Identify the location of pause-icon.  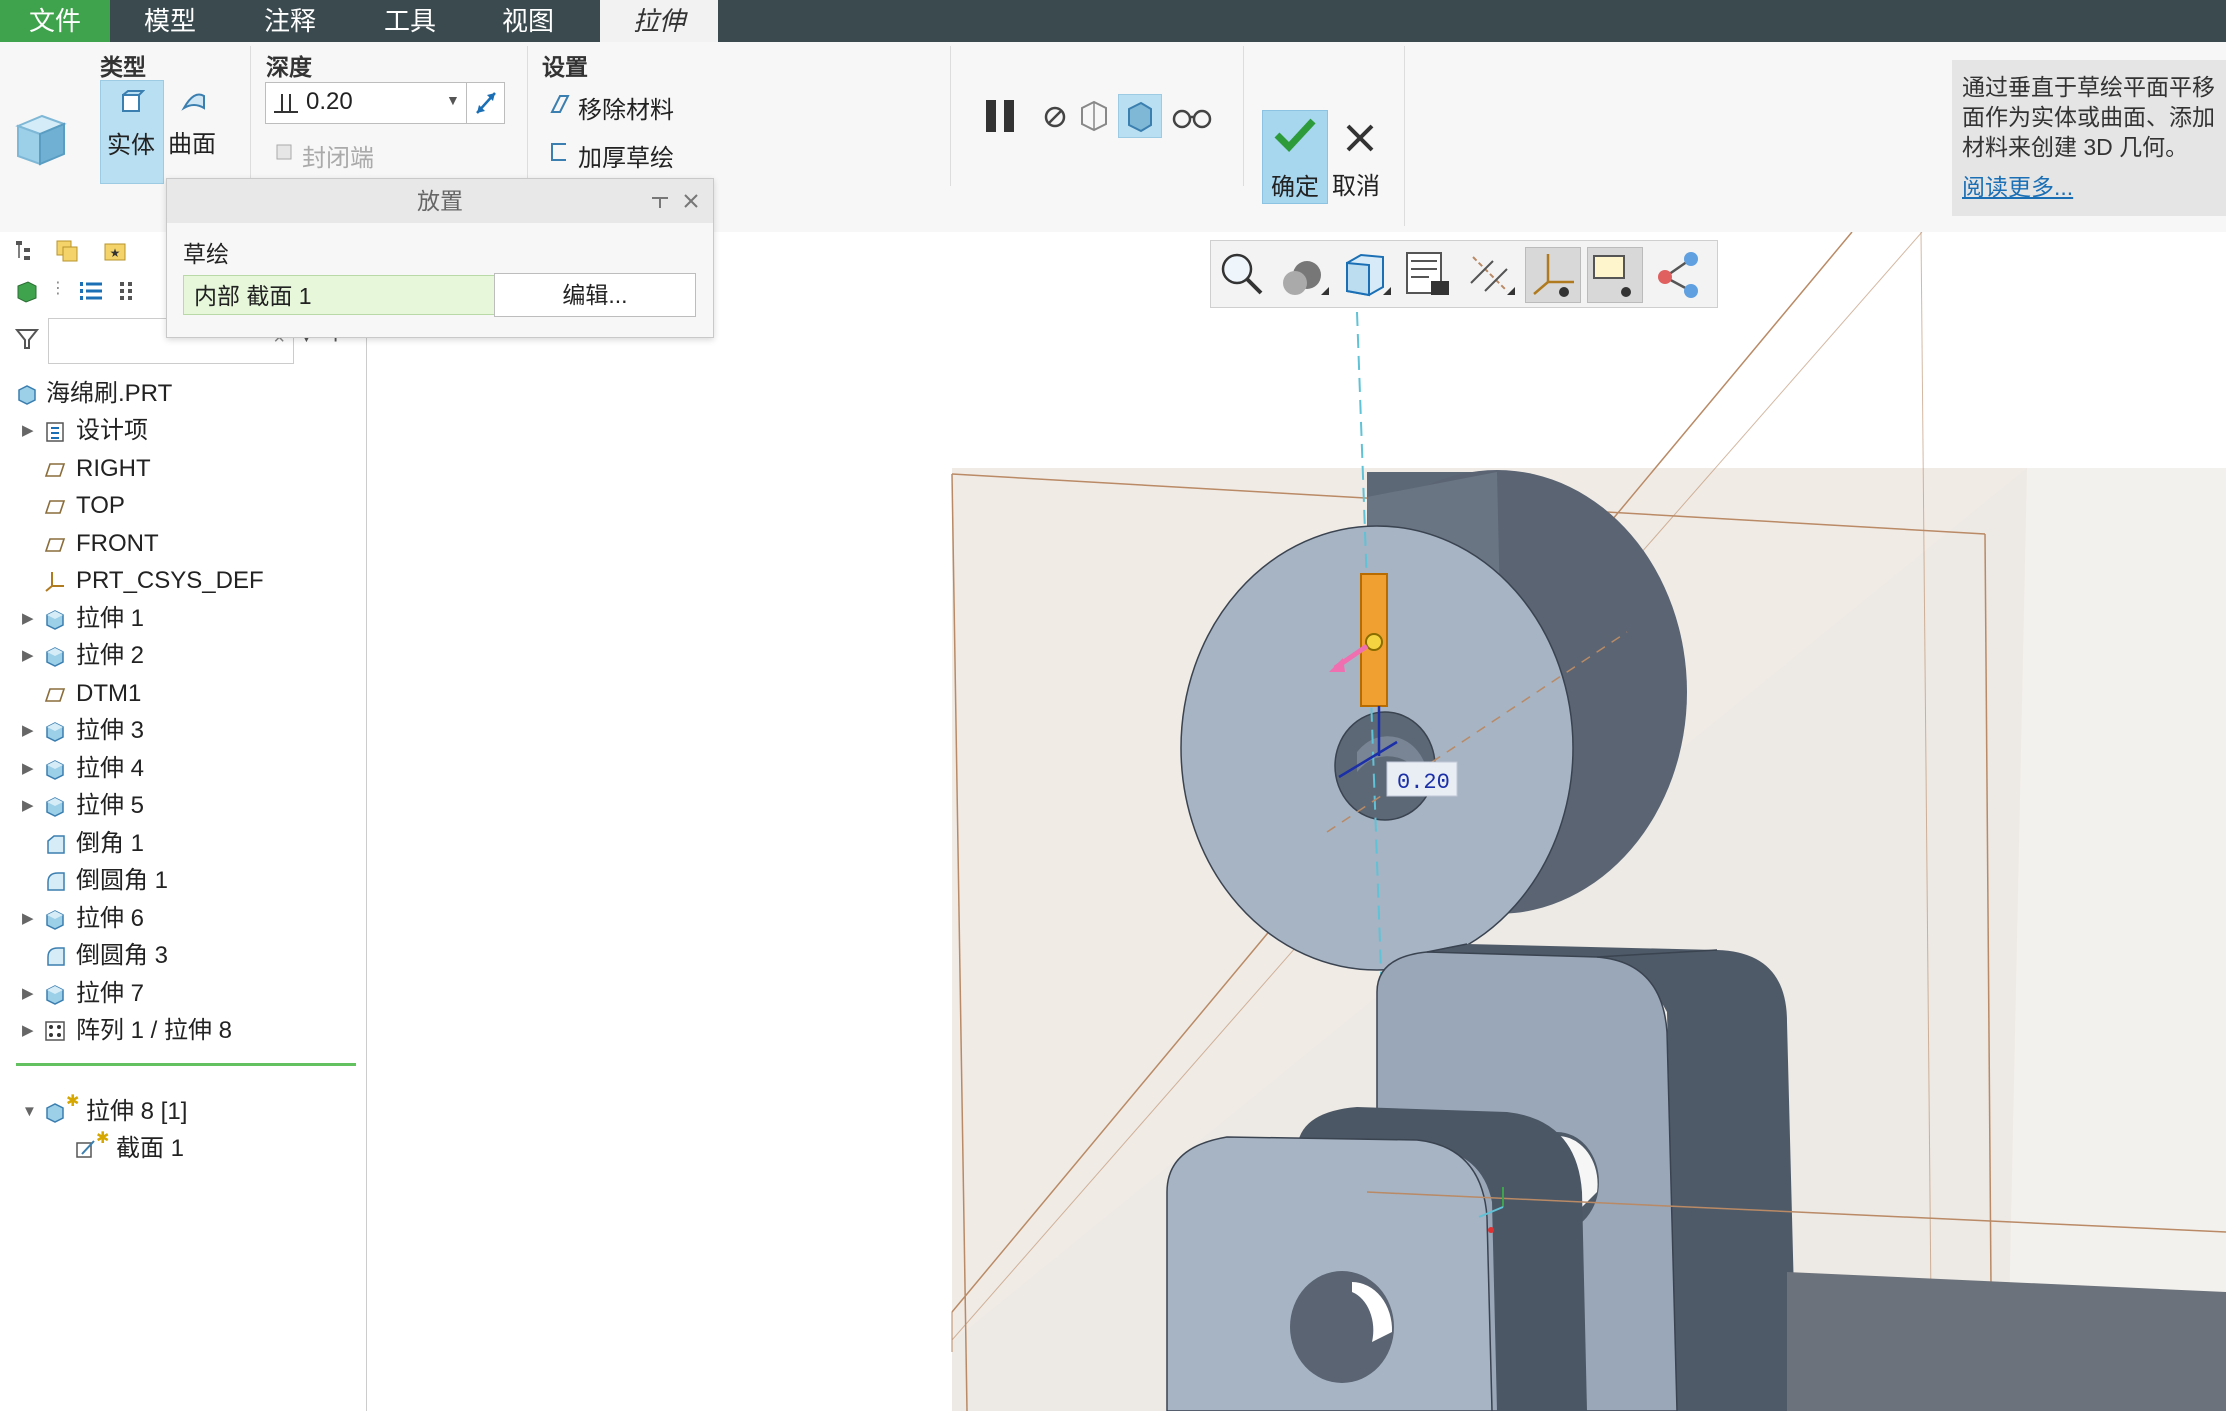
(1001, 116).